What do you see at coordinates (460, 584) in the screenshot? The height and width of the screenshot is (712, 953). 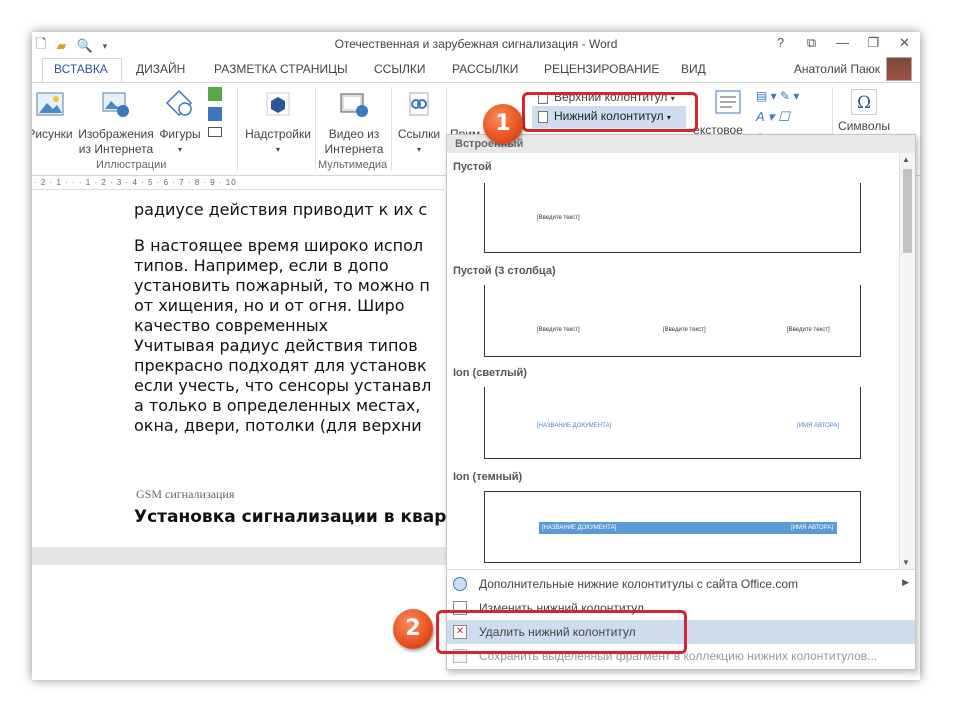 I see `globe-icon` at bounding box center [460, 584].